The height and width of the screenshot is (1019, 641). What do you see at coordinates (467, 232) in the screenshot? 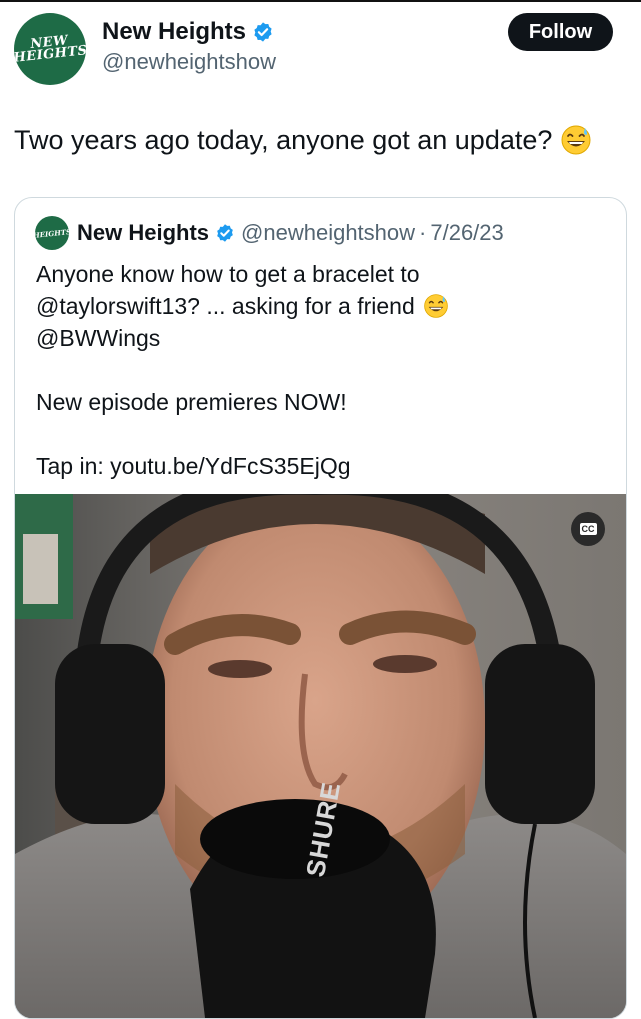
I see `quoted-tweet-date: 7/26/23` at bounding box center [467, 232].